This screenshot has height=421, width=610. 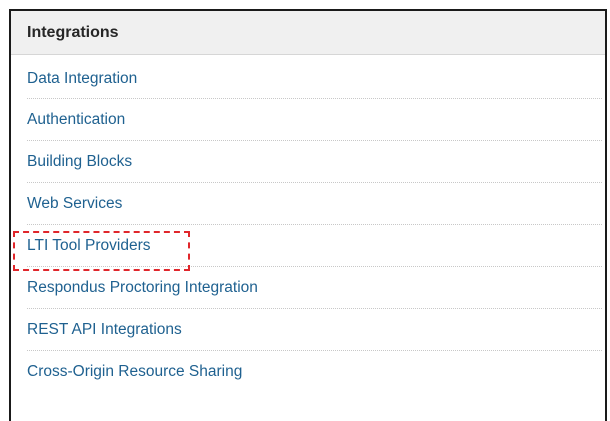 I want to click on list-item-rest-api-integrations: REST API Integrations, so click(x=314, y=330).